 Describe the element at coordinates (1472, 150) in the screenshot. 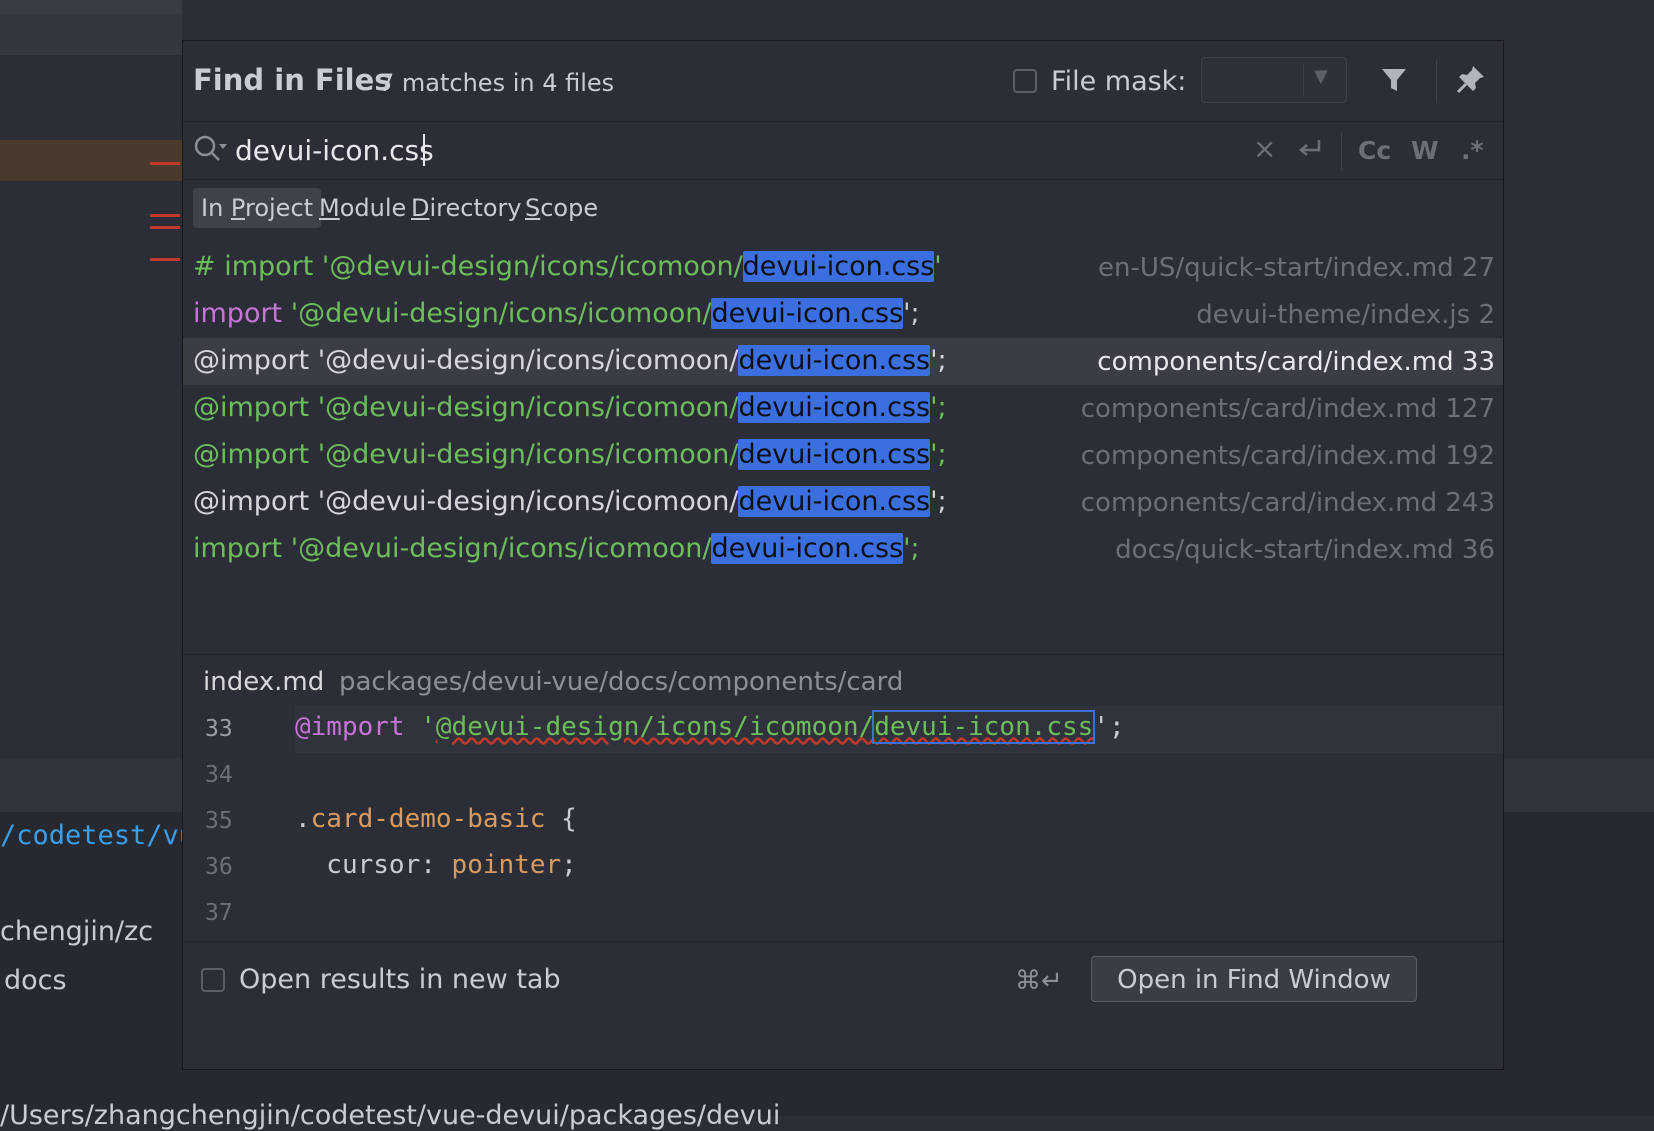

I see `regex-toggle: .*` at that location.